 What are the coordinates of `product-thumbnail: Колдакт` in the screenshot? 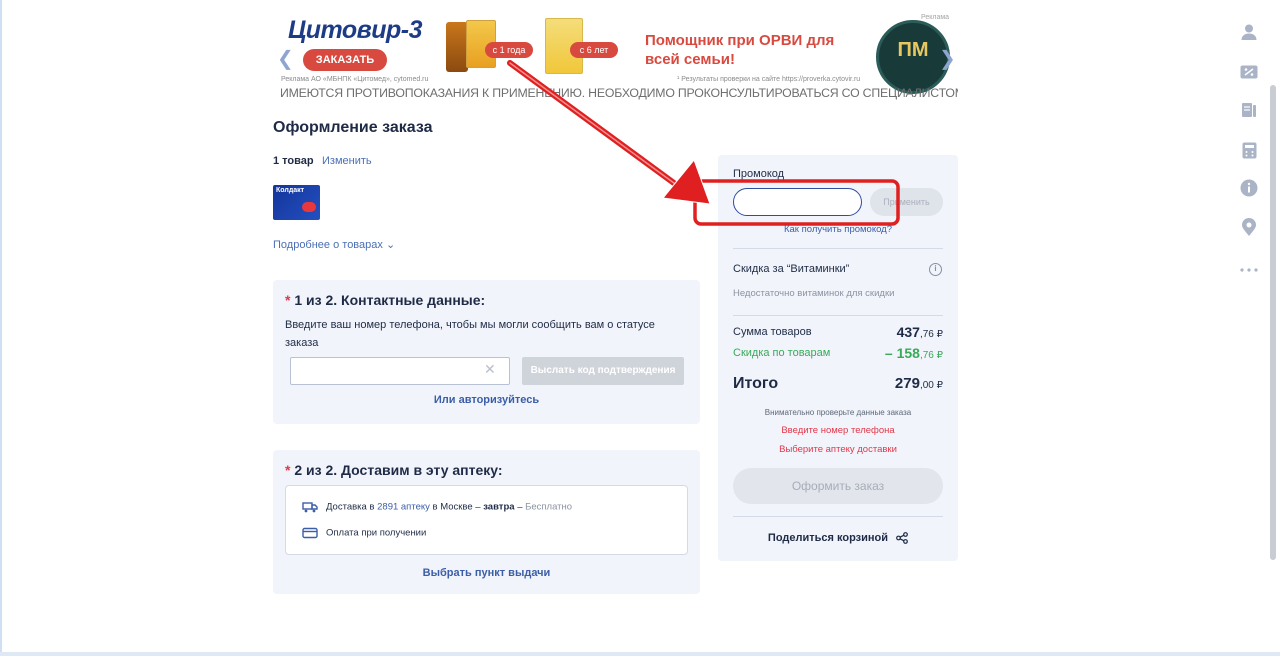 It's located at (296, 202).